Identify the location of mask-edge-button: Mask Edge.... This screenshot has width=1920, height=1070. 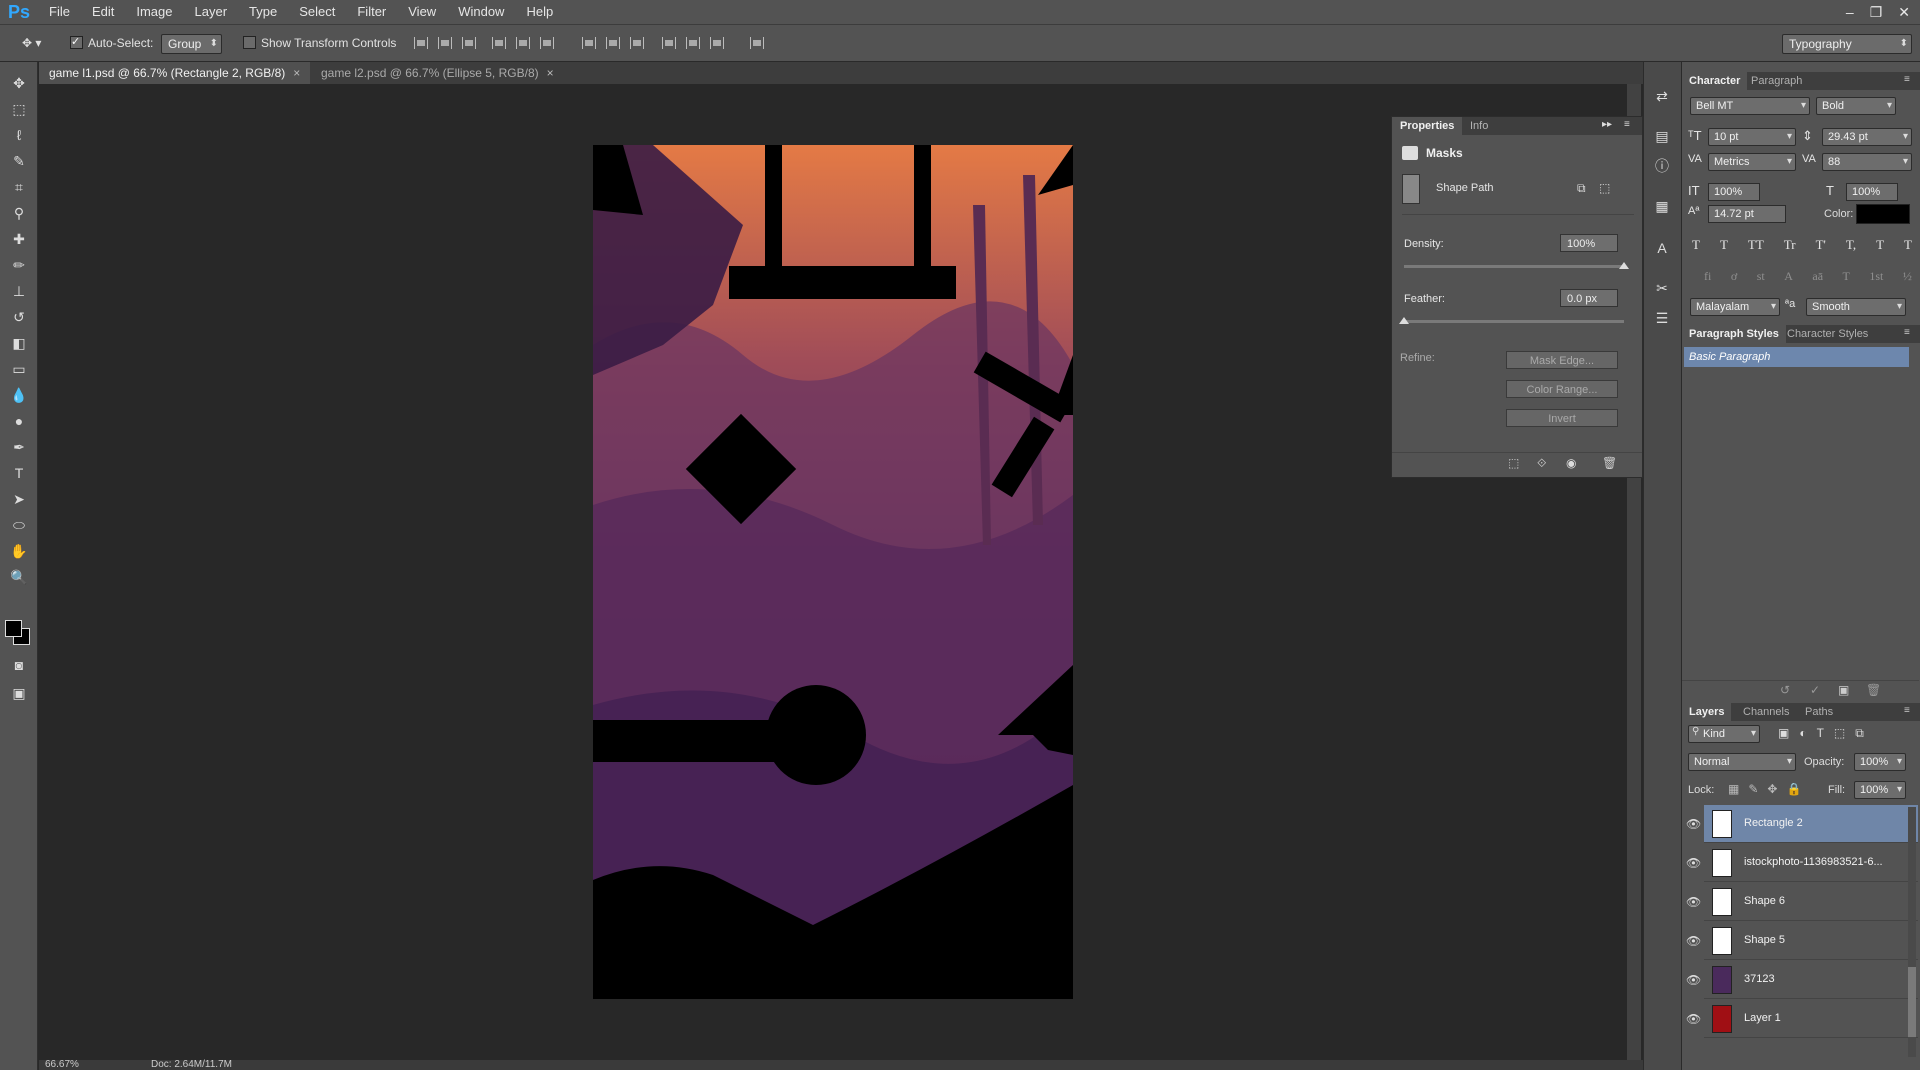
(1562, 360).